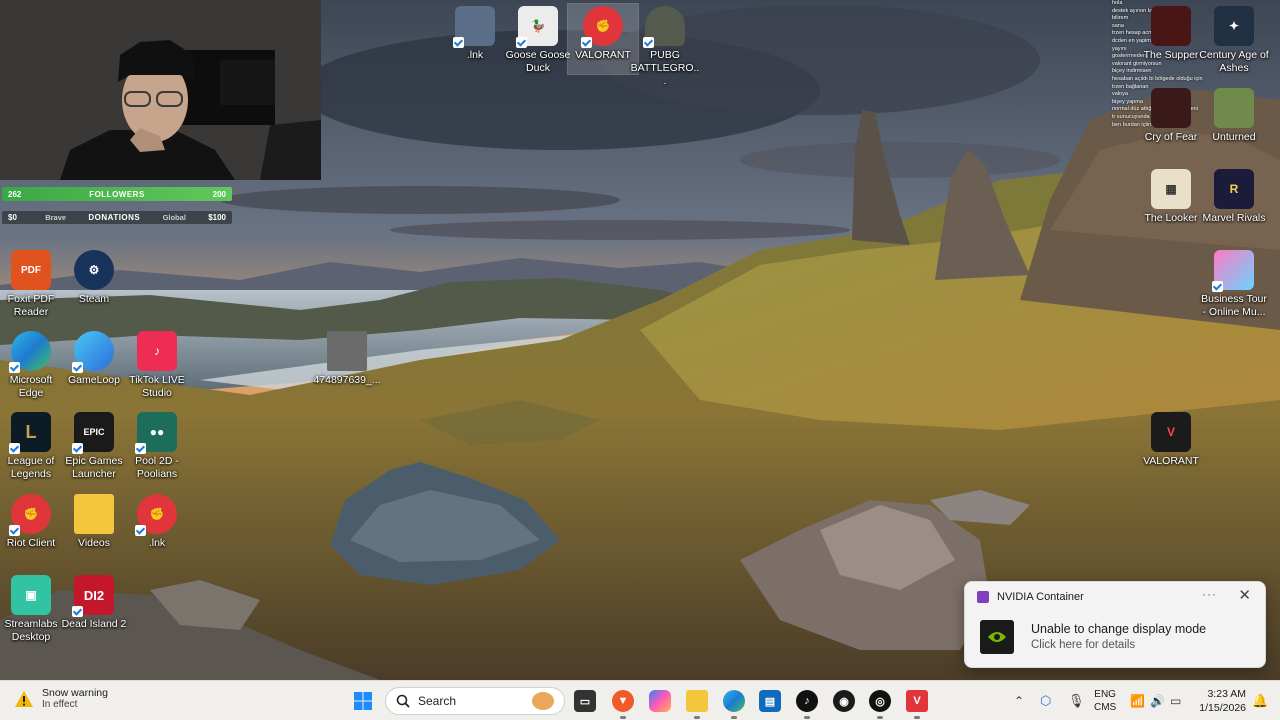 The height and width of the screenshot is (720, 1280). Describe the element at coordinates (94, 522) in the screenshot. I see `desktop-icon-videos: Videos` at that location.